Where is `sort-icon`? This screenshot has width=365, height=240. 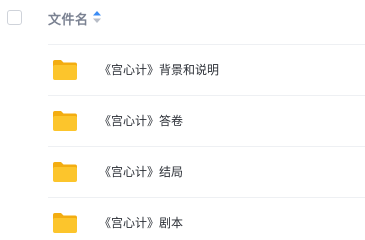 sort-icon is located at coordinates (97, 17).